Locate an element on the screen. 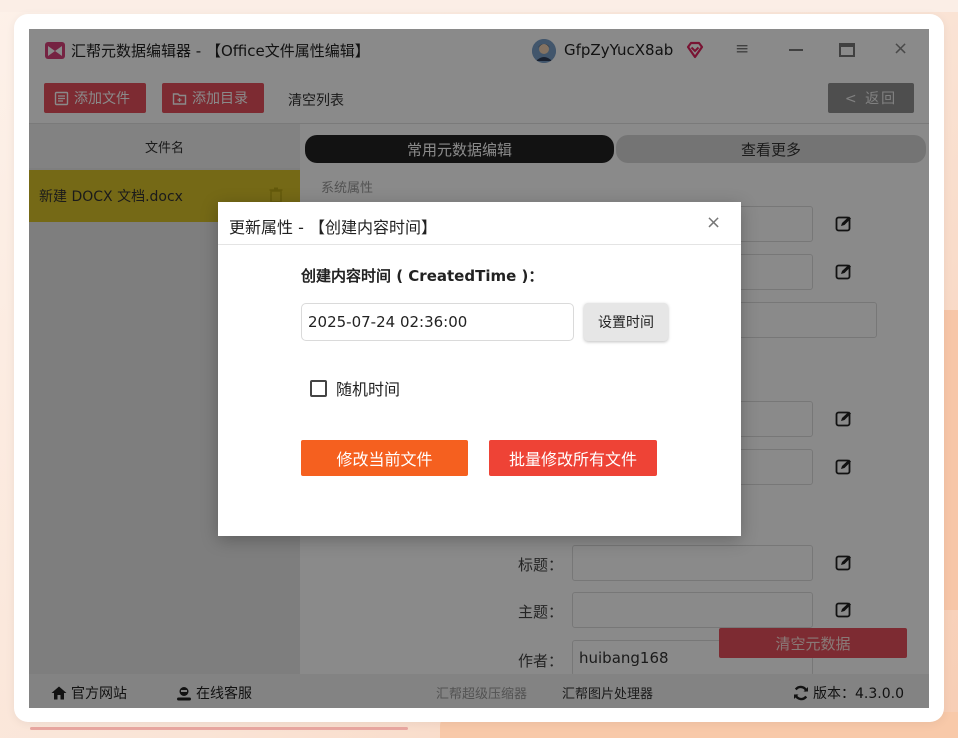 The height and width of the screenshot is (738, 958). background-top-band is located at coordinates (479, 6).